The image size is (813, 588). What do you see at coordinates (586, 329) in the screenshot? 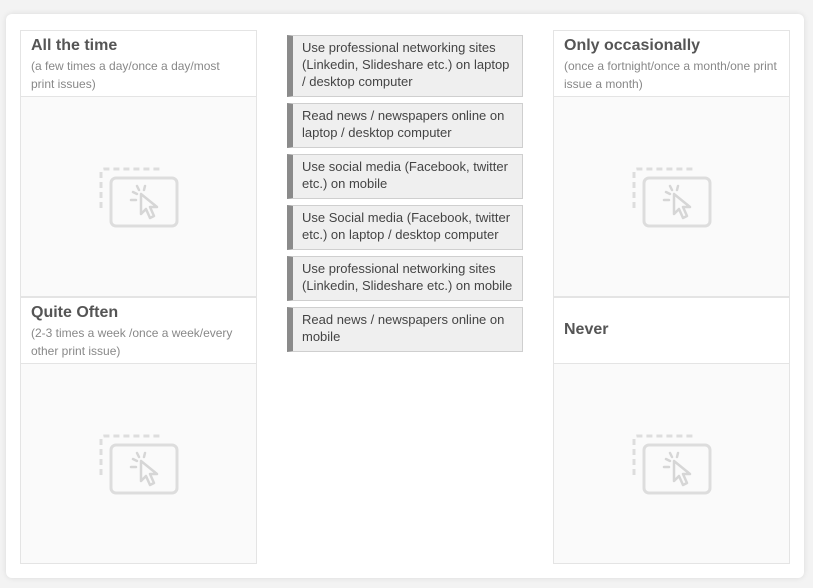
I see `bucket-title: Never` at bounding box center [586, 329].